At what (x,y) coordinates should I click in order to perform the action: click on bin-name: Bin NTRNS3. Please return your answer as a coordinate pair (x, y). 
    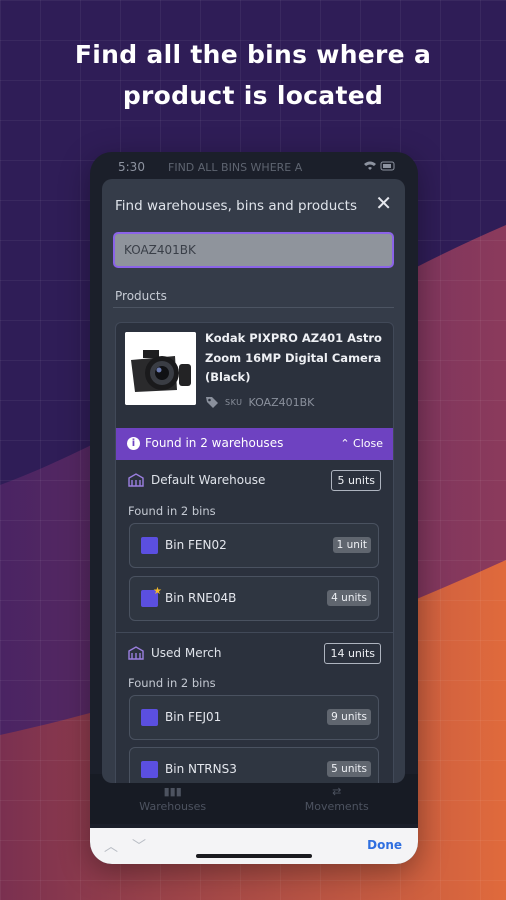
    Looking at the image, I should click on (201, 769).